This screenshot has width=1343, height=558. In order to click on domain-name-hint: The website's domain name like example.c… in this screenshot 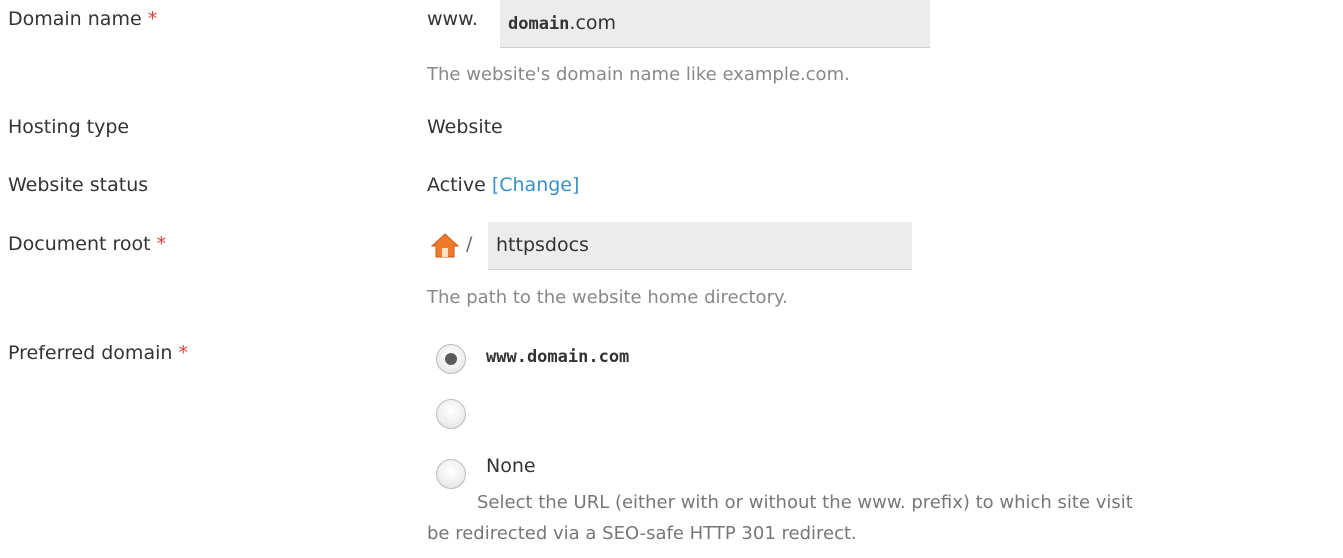, I will do `click(638, 74)`.